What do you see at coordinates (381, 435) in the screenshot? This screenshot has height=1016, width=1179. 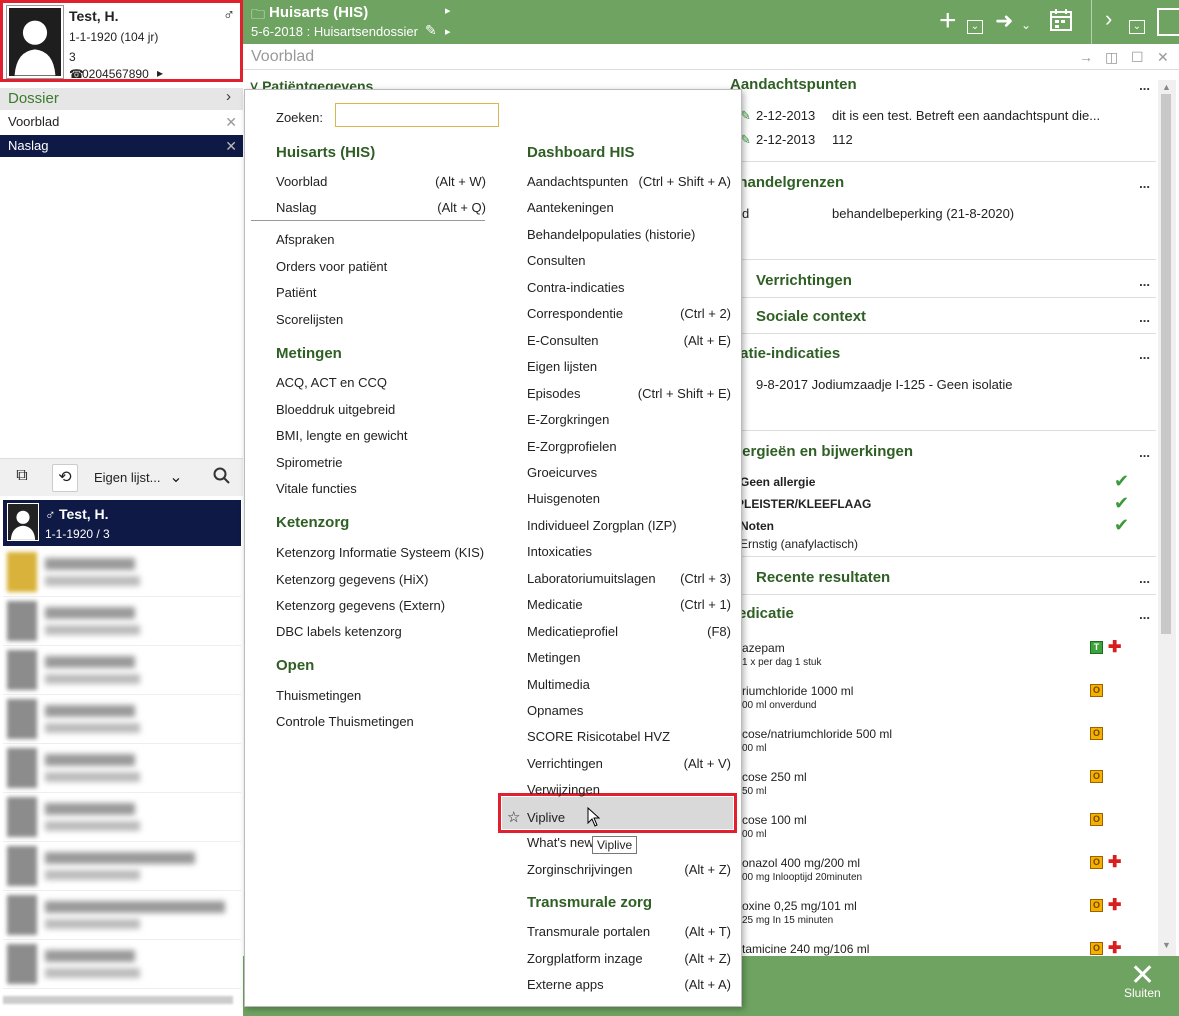 I see `menu-item: BMI, lengte en gewicht` at bounding box center [381, 435].